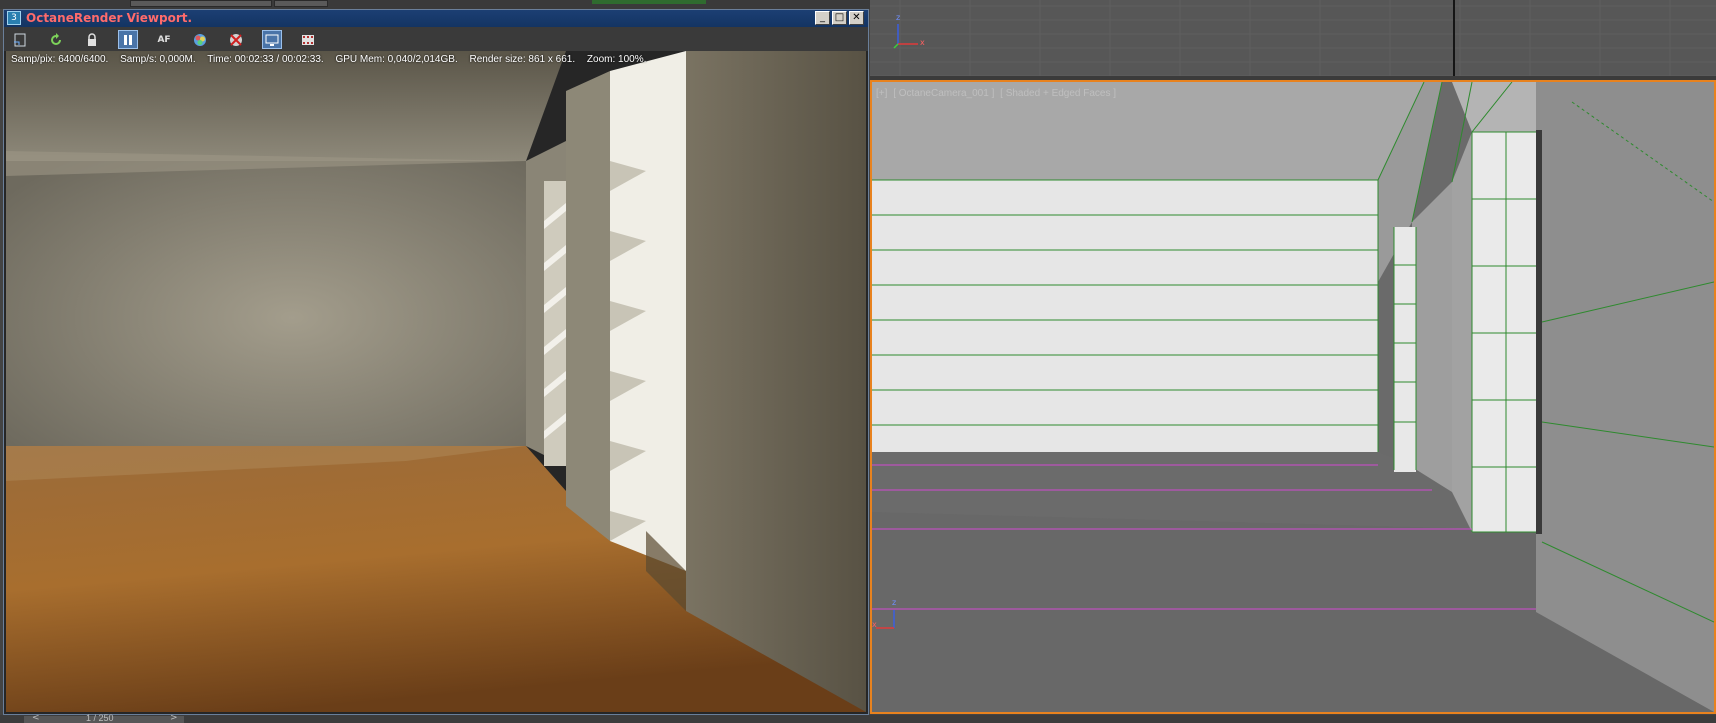 This screenshot has height=723, width=1716. I want to click on top-viewport: z x, so click(1293, 39).